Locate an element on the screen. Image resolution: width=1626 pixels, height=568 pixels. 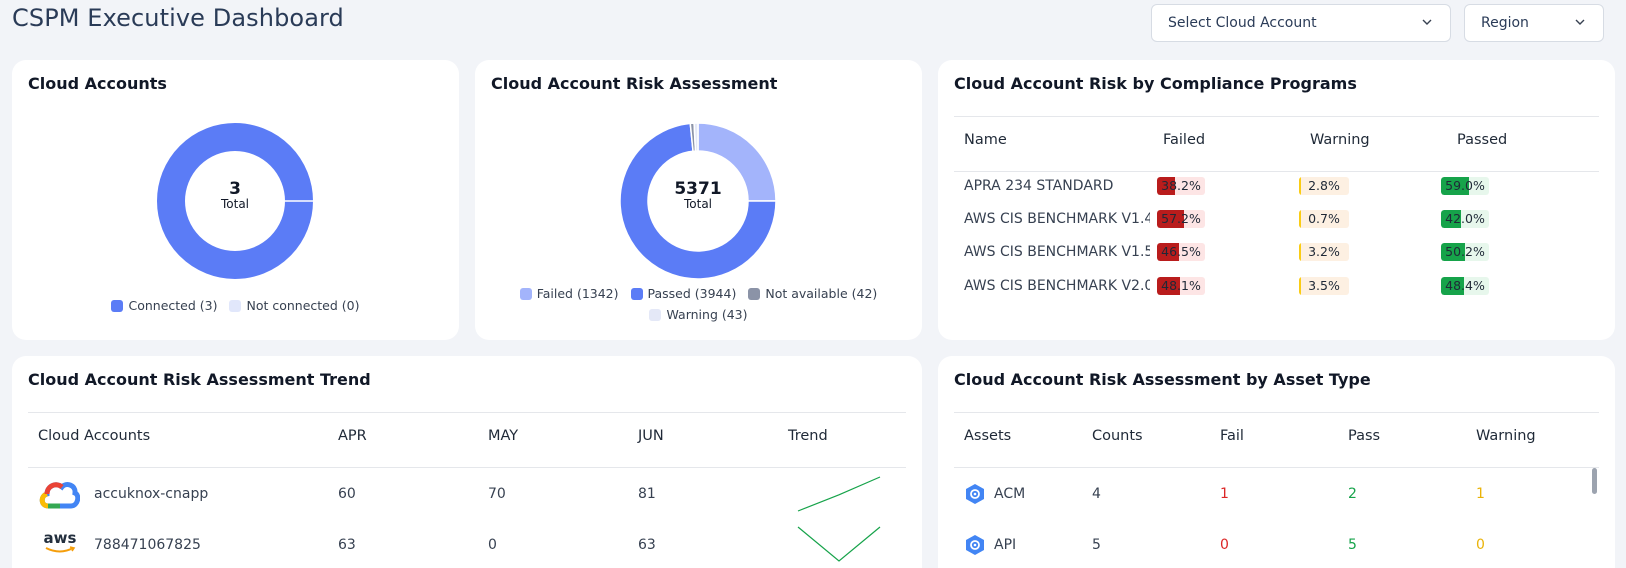
trend-line is located at coordinates (839, 544).